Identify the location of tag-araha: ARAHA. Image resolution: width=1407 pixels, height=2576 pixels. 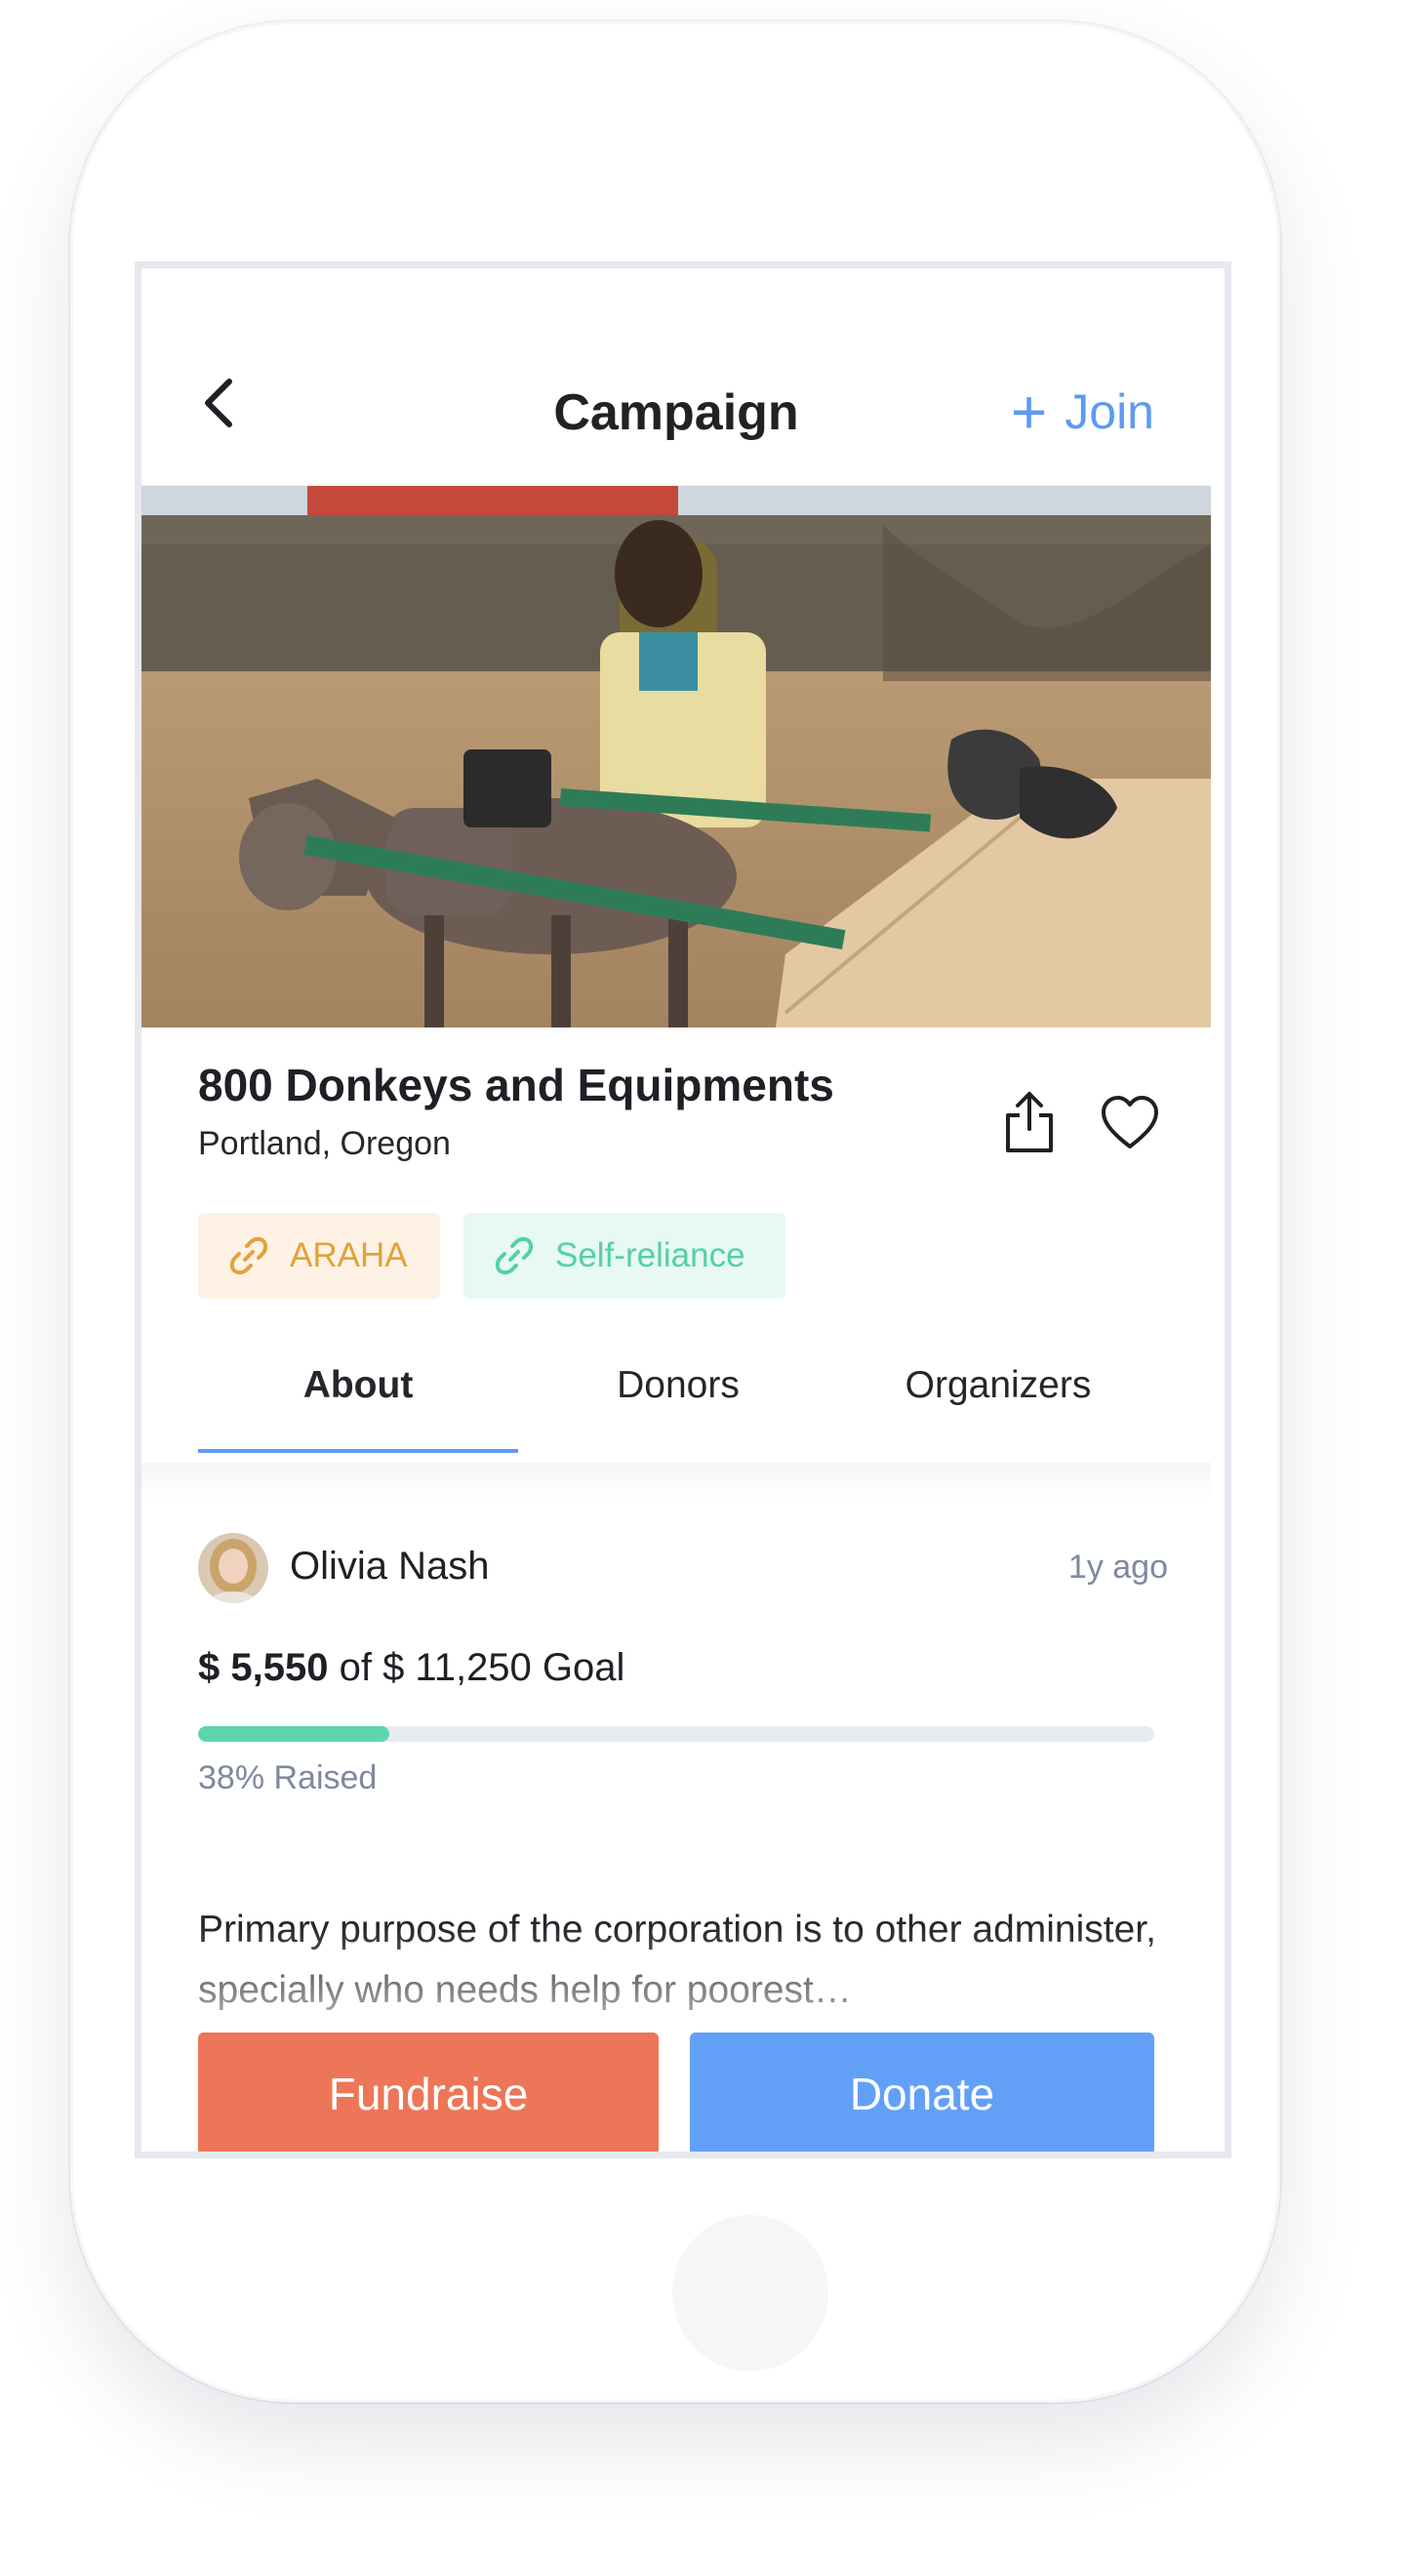
(319, 1256).